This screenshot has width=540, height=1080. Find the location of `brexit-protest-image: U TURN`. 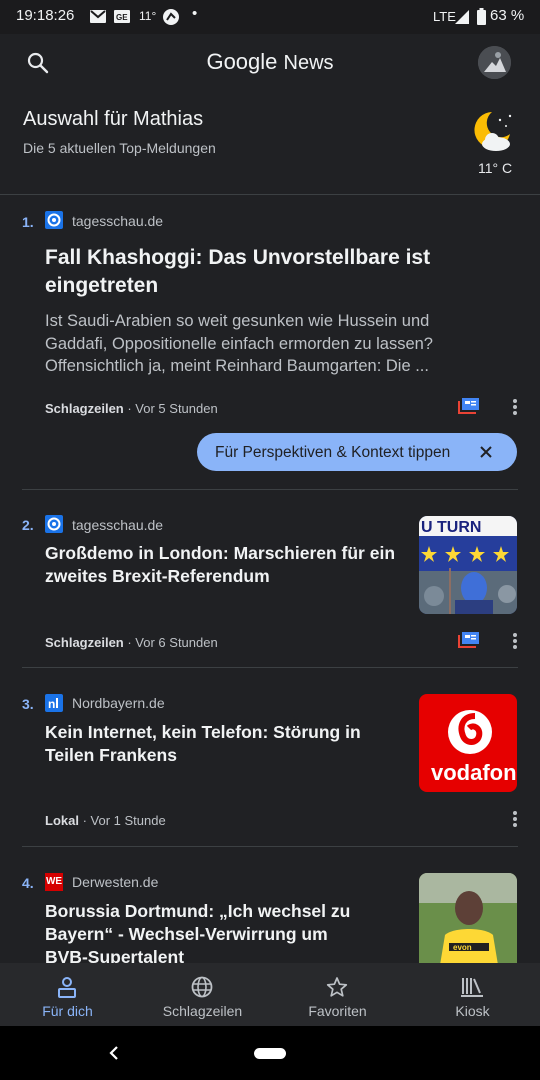

brexit-protest-image: U TURN is located at coordinates (468, 565).